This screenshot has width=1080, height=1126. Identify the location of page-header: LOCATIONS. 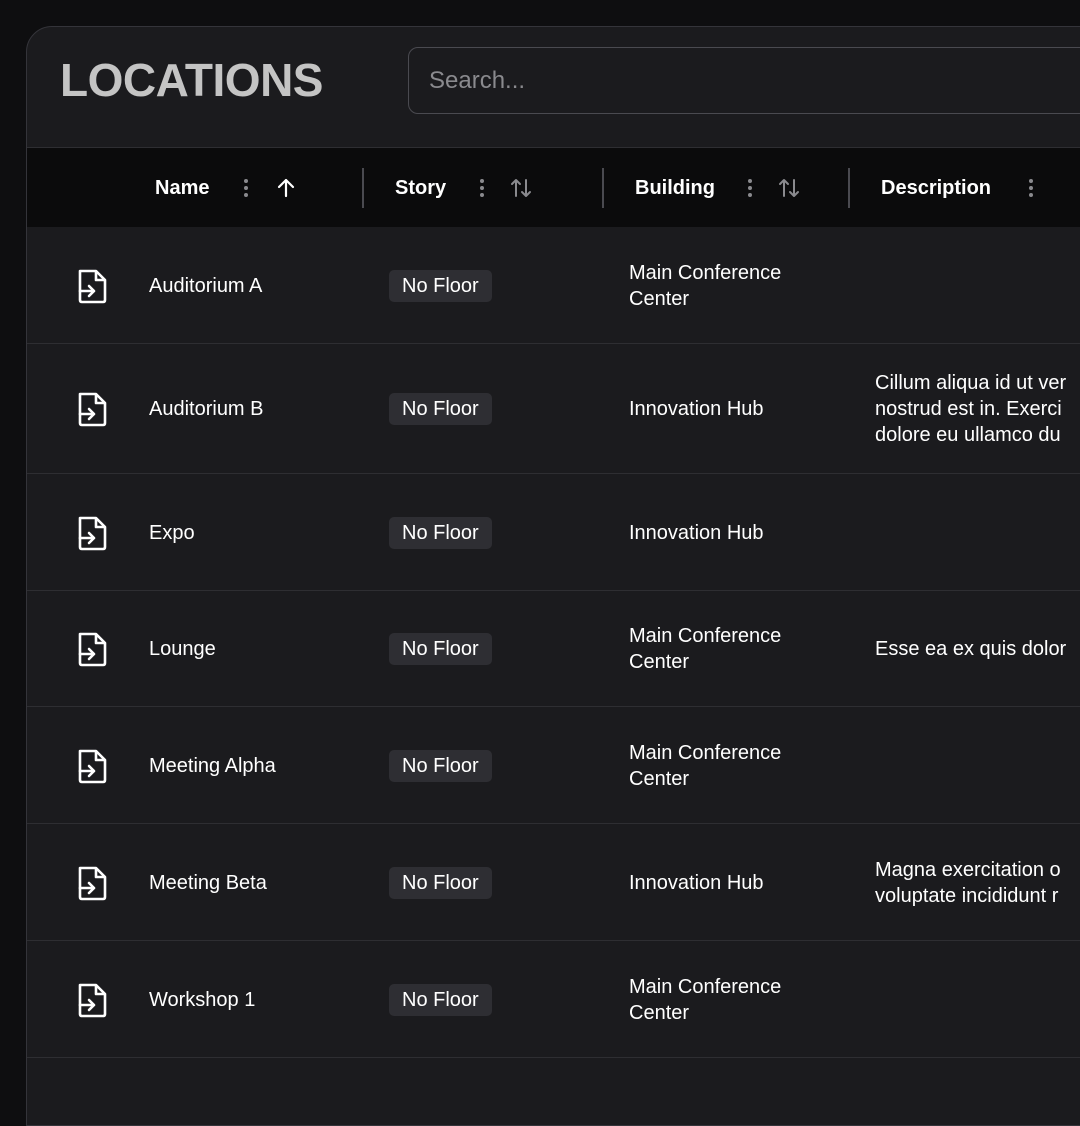
(553, 87).